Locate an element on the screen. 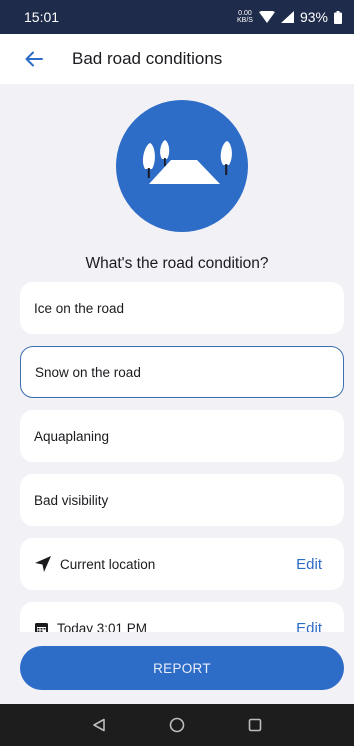 The width and height of the screenshot is (354, 746). network-speed-unit: KB/S is located at coordinates (245, 20).